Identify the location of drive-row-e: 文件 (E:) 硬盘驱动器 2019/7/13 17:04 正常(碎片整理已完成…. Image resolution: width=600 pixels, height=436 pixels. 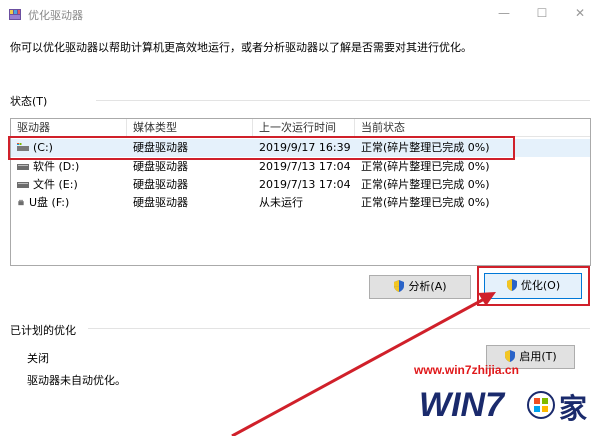
(300, 185).